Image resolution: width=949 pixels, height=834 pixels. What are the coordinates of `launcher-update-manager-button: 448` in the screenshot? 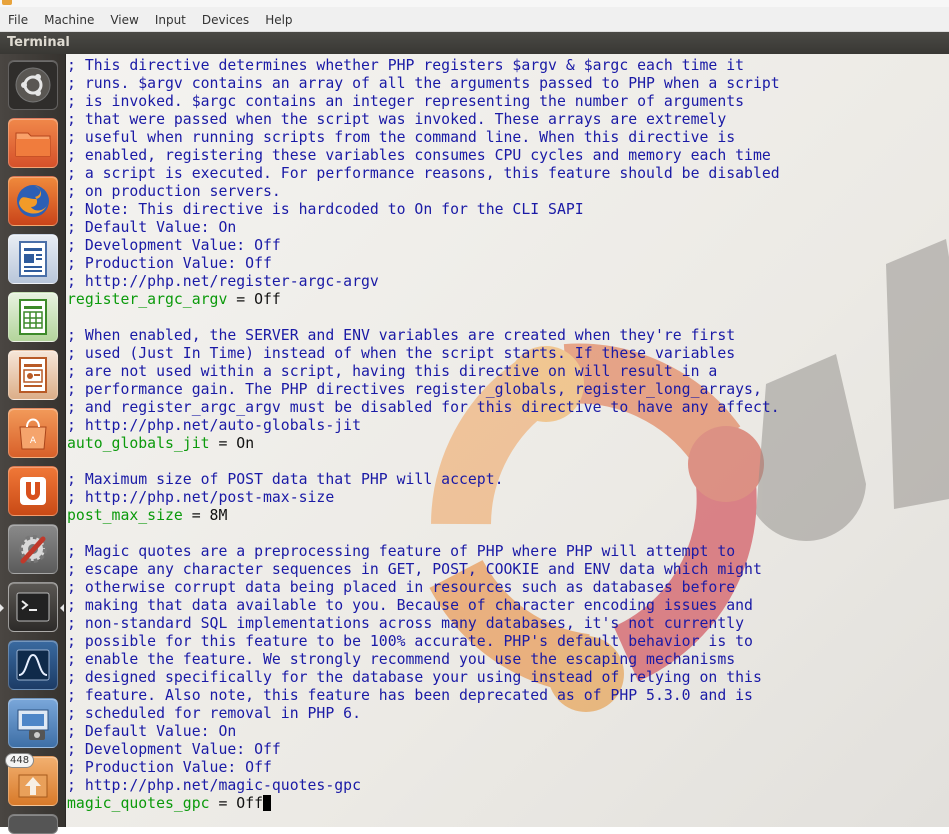 It's located at (31, 779).